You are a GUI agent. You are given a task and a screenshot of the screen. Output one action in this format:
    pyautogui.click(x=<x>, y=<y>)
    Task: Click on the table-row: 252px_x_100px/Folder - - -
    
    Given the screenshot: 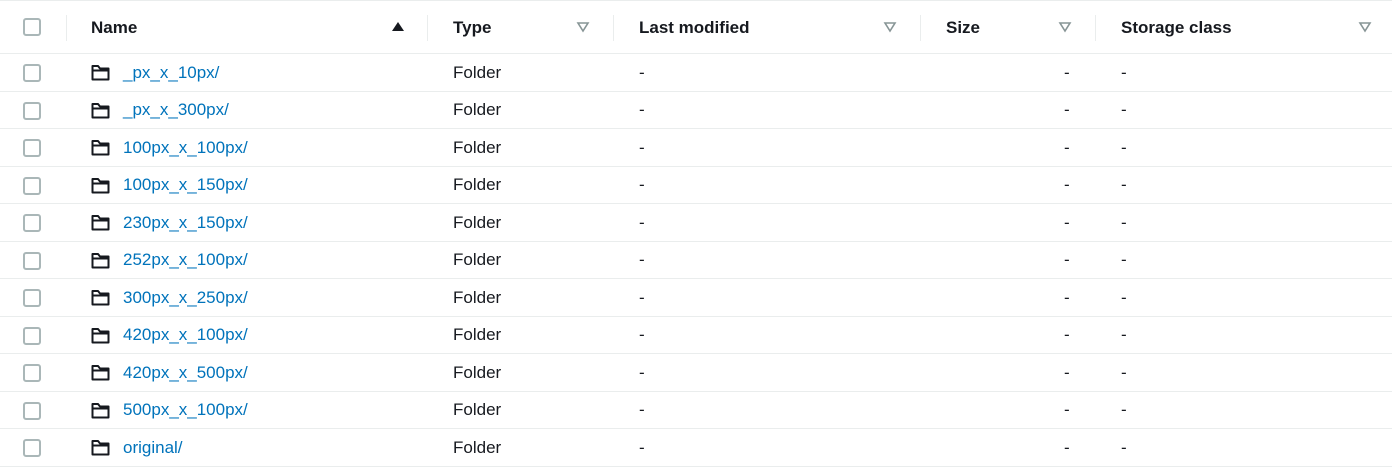 What is the action you would take?
    pyautogui.click(x=696, y=260)
    